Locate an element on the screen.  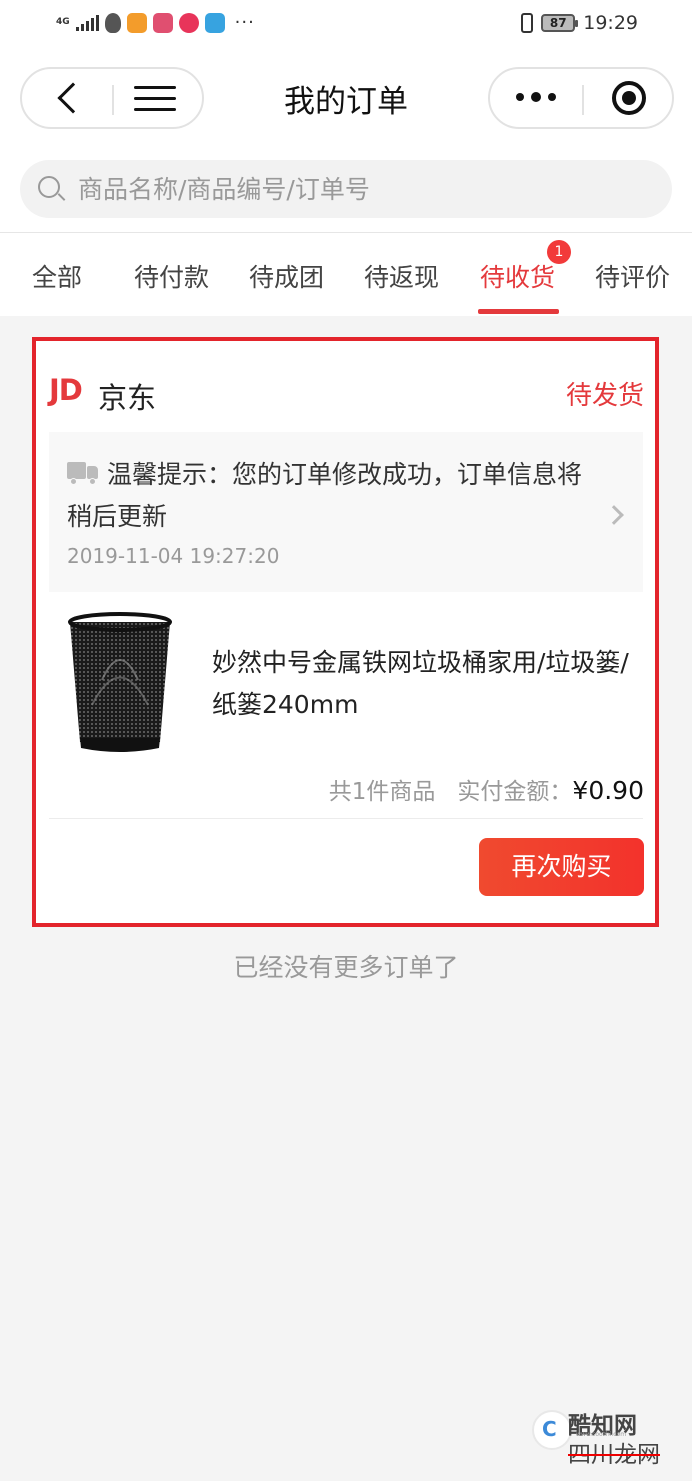
clock: 19:29 is located at coordinates (610, 23).